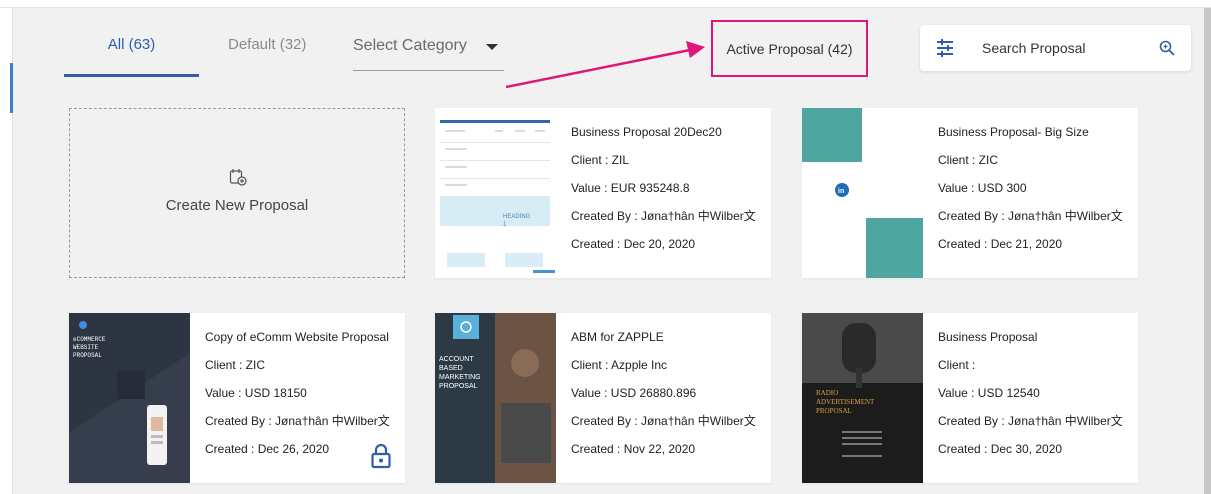  What do you see at coordinates (256, 393) in the screenshot?
I see `proposal-value: Value : USD 18150` at bounding box center [256, 393].